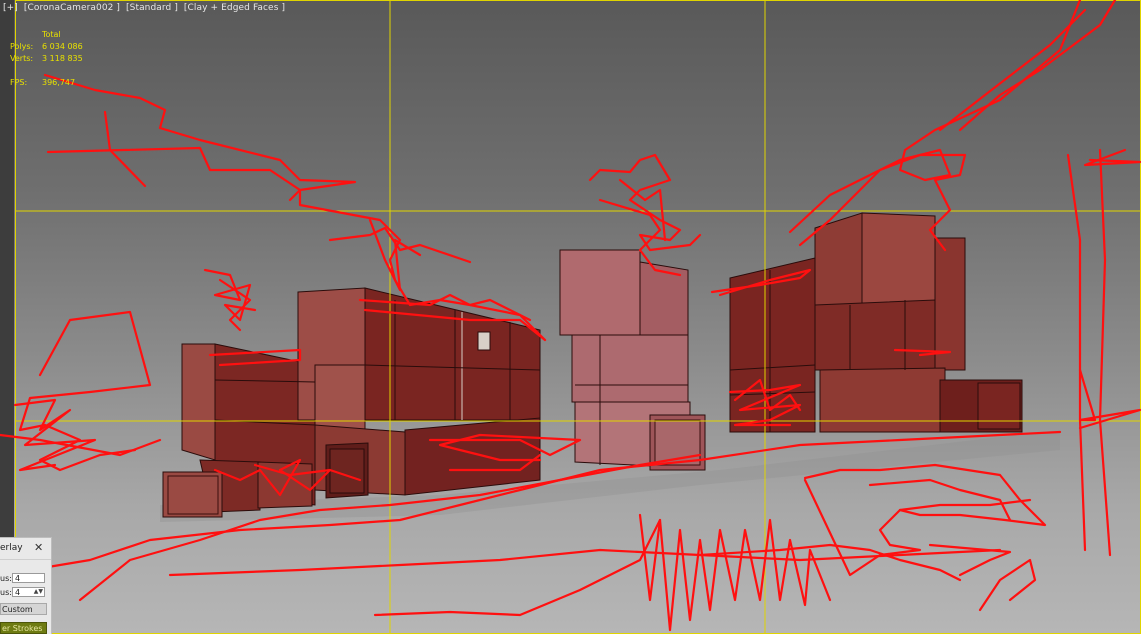 Image resolution: width=1141 pixels, height=634 pixels. What do you see at coordinates (51, 34) in the screenshot?
I see `stats-total-label: Total` at bounding box center [51, 34].